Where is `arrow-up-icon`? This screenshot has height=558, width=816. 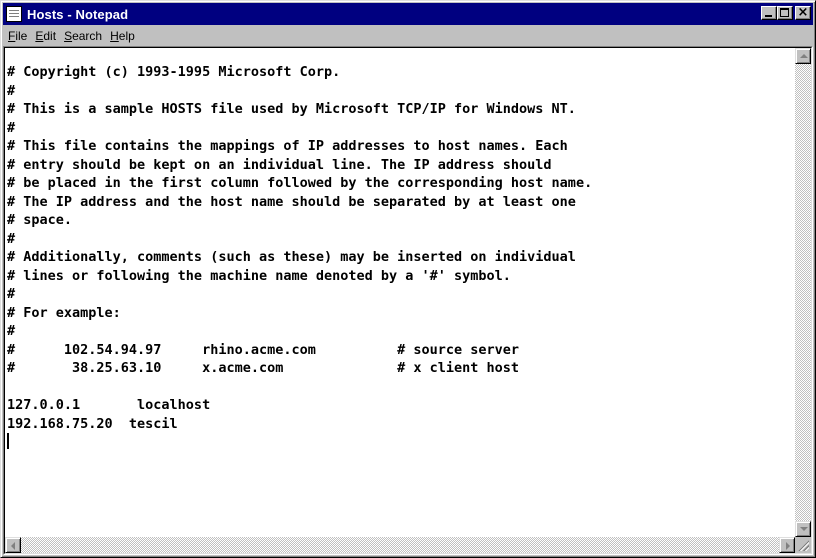 arrow-up-icon is located at coordinates (804, 56).